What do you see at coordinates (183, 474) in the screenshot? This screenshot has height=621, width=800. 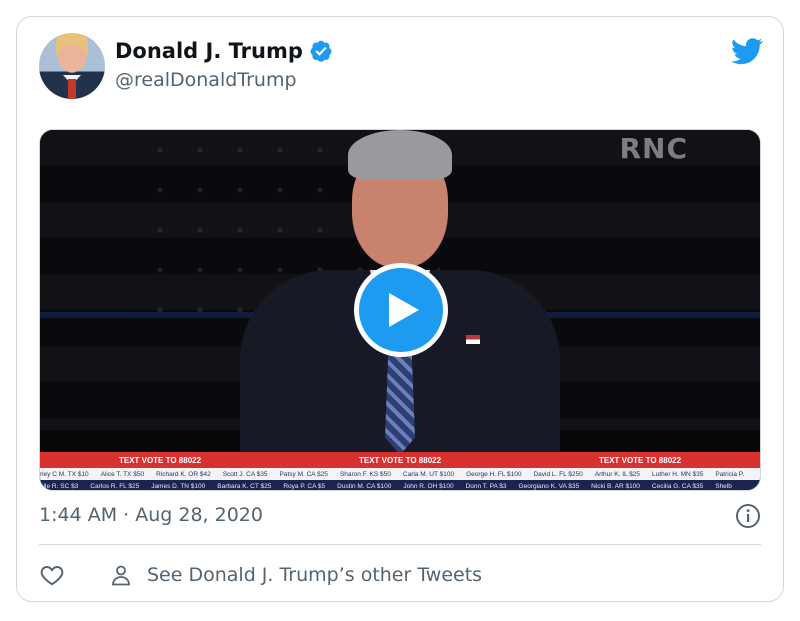 I see `ticker-entry: Richard K. OR $42` at bounding box center [183, 474].